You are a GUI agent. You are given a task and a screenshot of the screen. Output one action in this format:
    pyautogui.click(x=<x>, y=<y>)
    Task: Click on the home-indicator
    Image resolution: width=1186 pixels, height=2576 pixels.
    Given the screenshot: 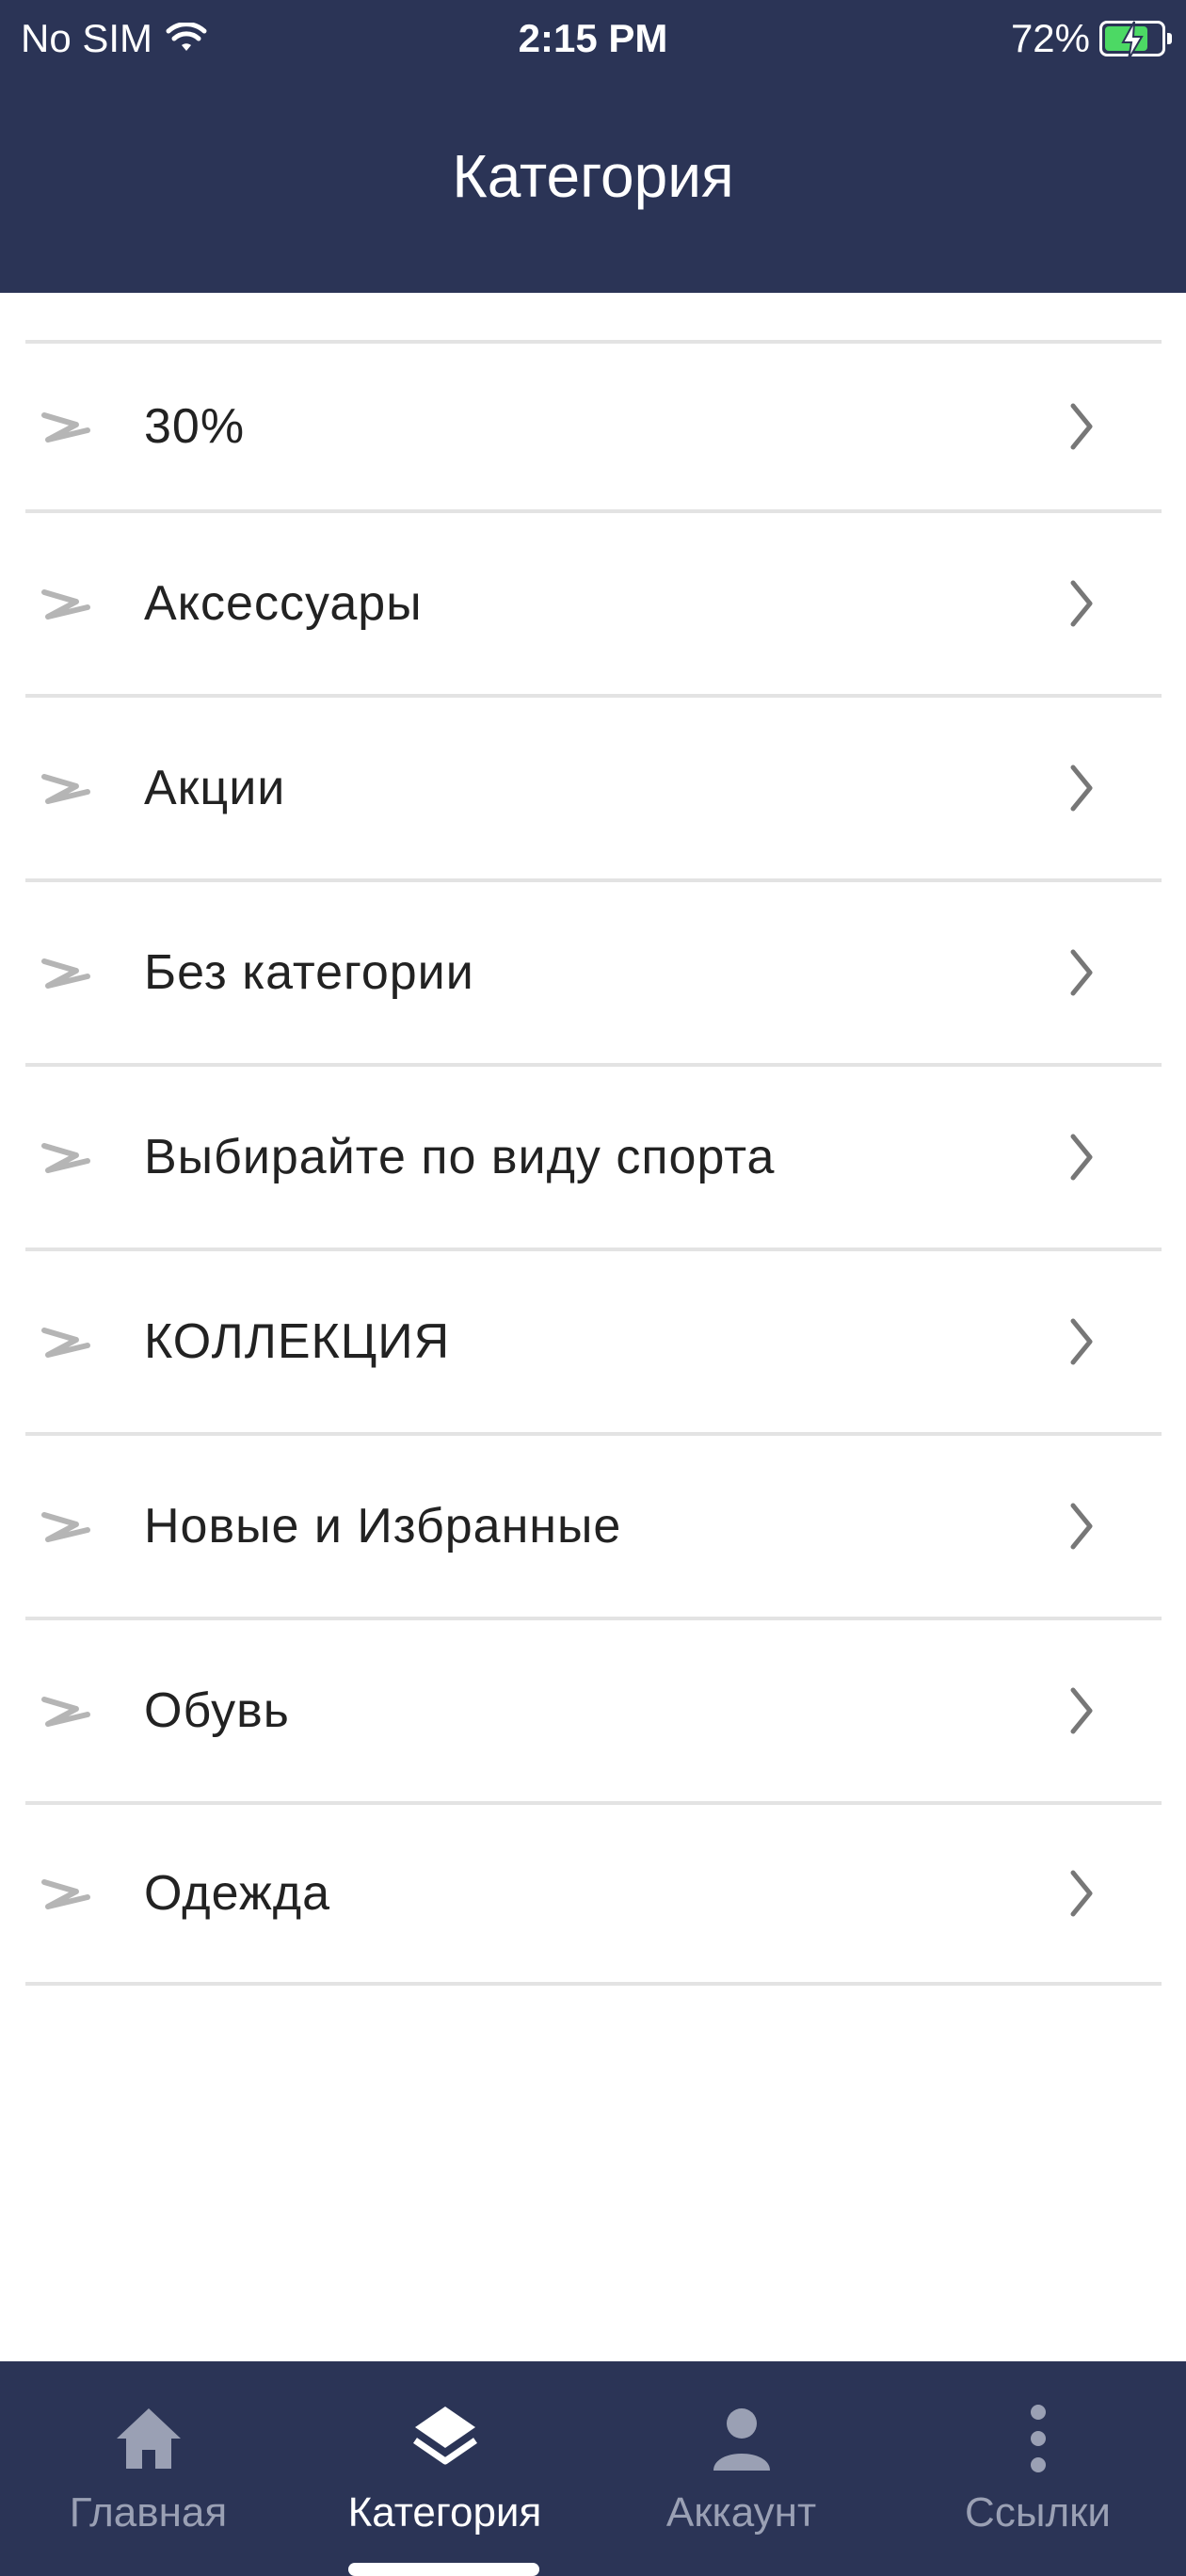 What is the action you would take?
    pyautogui.click(x=443, y=2569)
    